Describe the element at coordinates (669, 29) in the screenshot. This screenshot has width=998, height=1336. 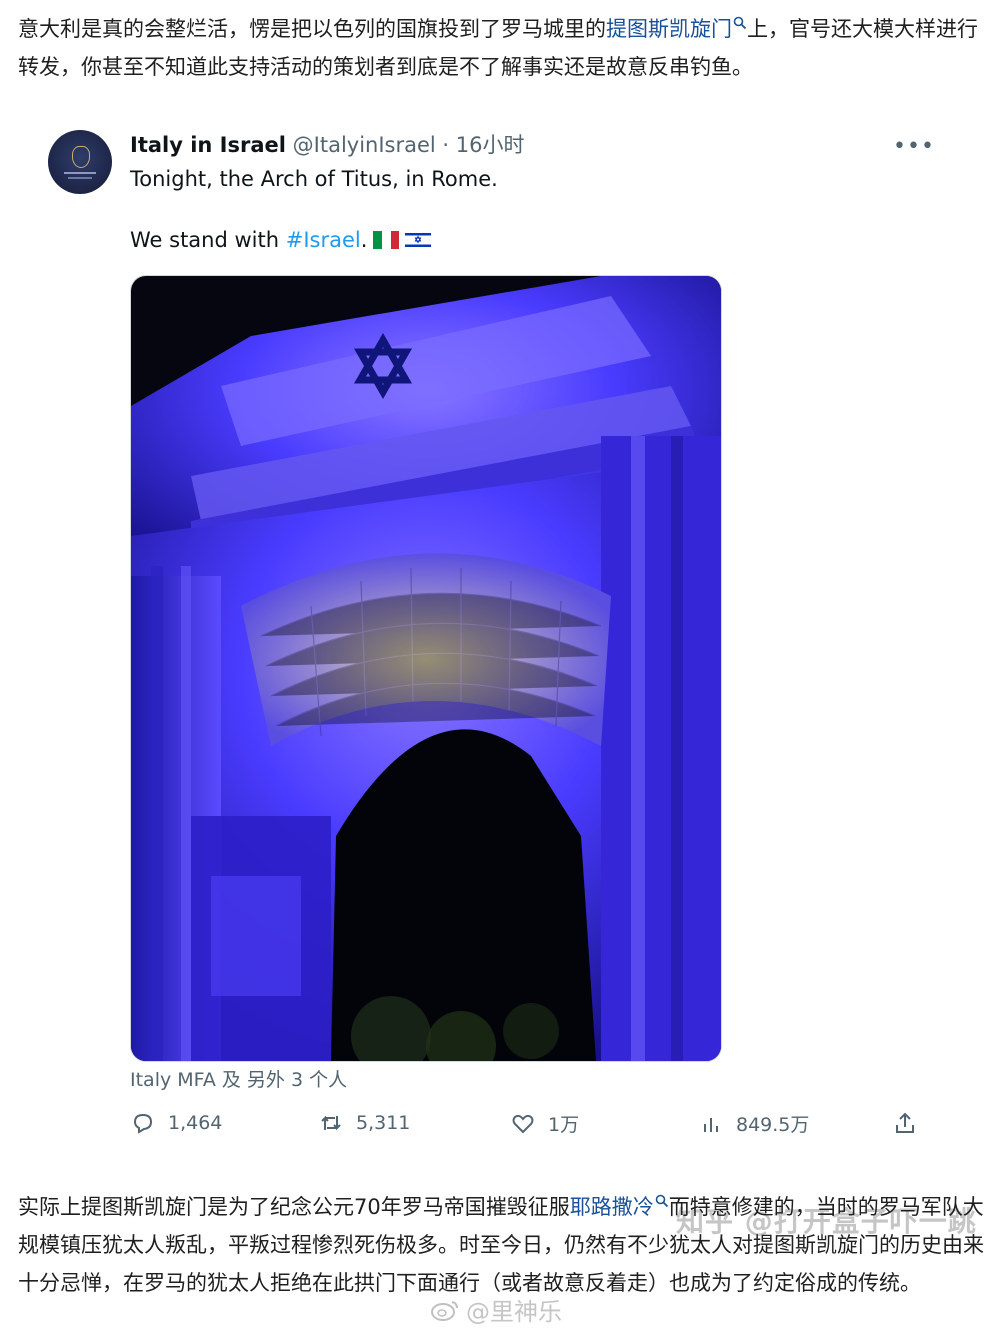
I see `link-arch-of-titus: 提图斯凯旋门` at that location.